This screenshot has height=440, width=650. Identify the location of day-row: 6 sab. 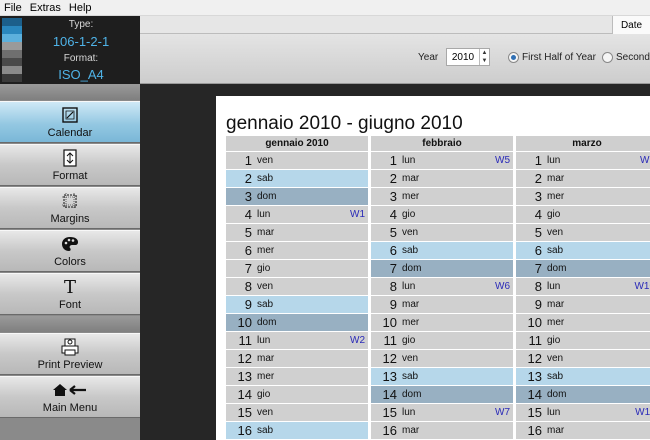
(442, 251).